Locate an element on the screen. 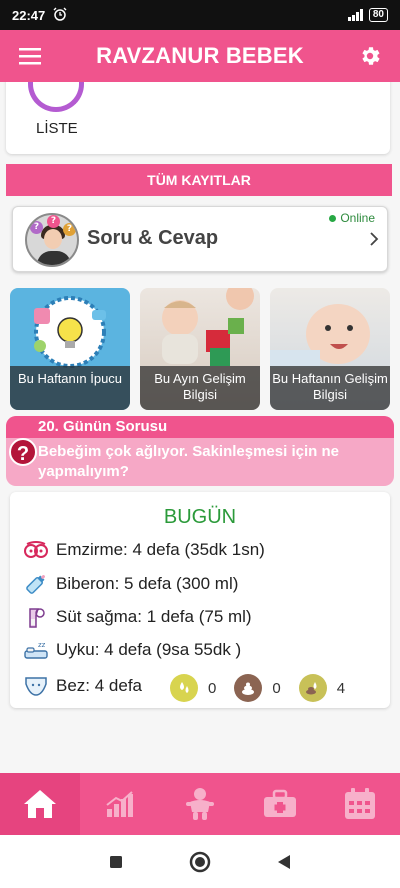  mixed-diaper-value: 4 is located at coordinates (341, 688).